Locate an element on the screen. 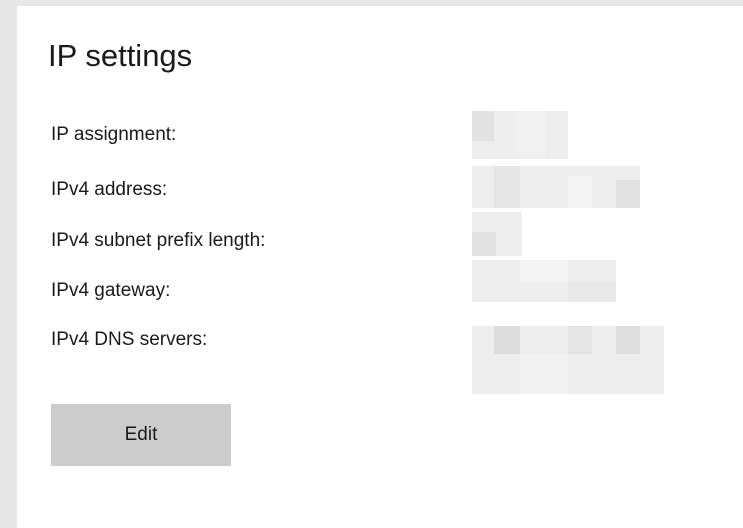 The width and height of the screenshot is (743, 528). ipv4-subnet-prefix-length-value-redacted is located at coordinates (497, 234).